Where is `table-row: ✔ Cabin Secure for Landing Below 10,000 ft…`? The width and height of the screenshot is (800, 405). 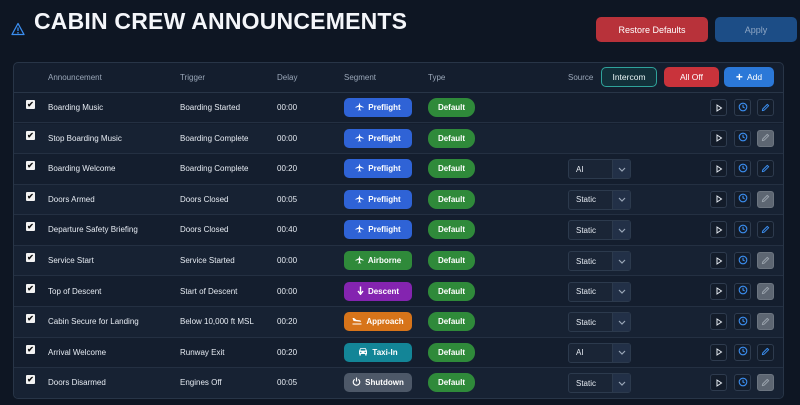
table-row: ✔ Cabin Secure for Landing Below 10,000 ft… is located at coordinates (398, 322).